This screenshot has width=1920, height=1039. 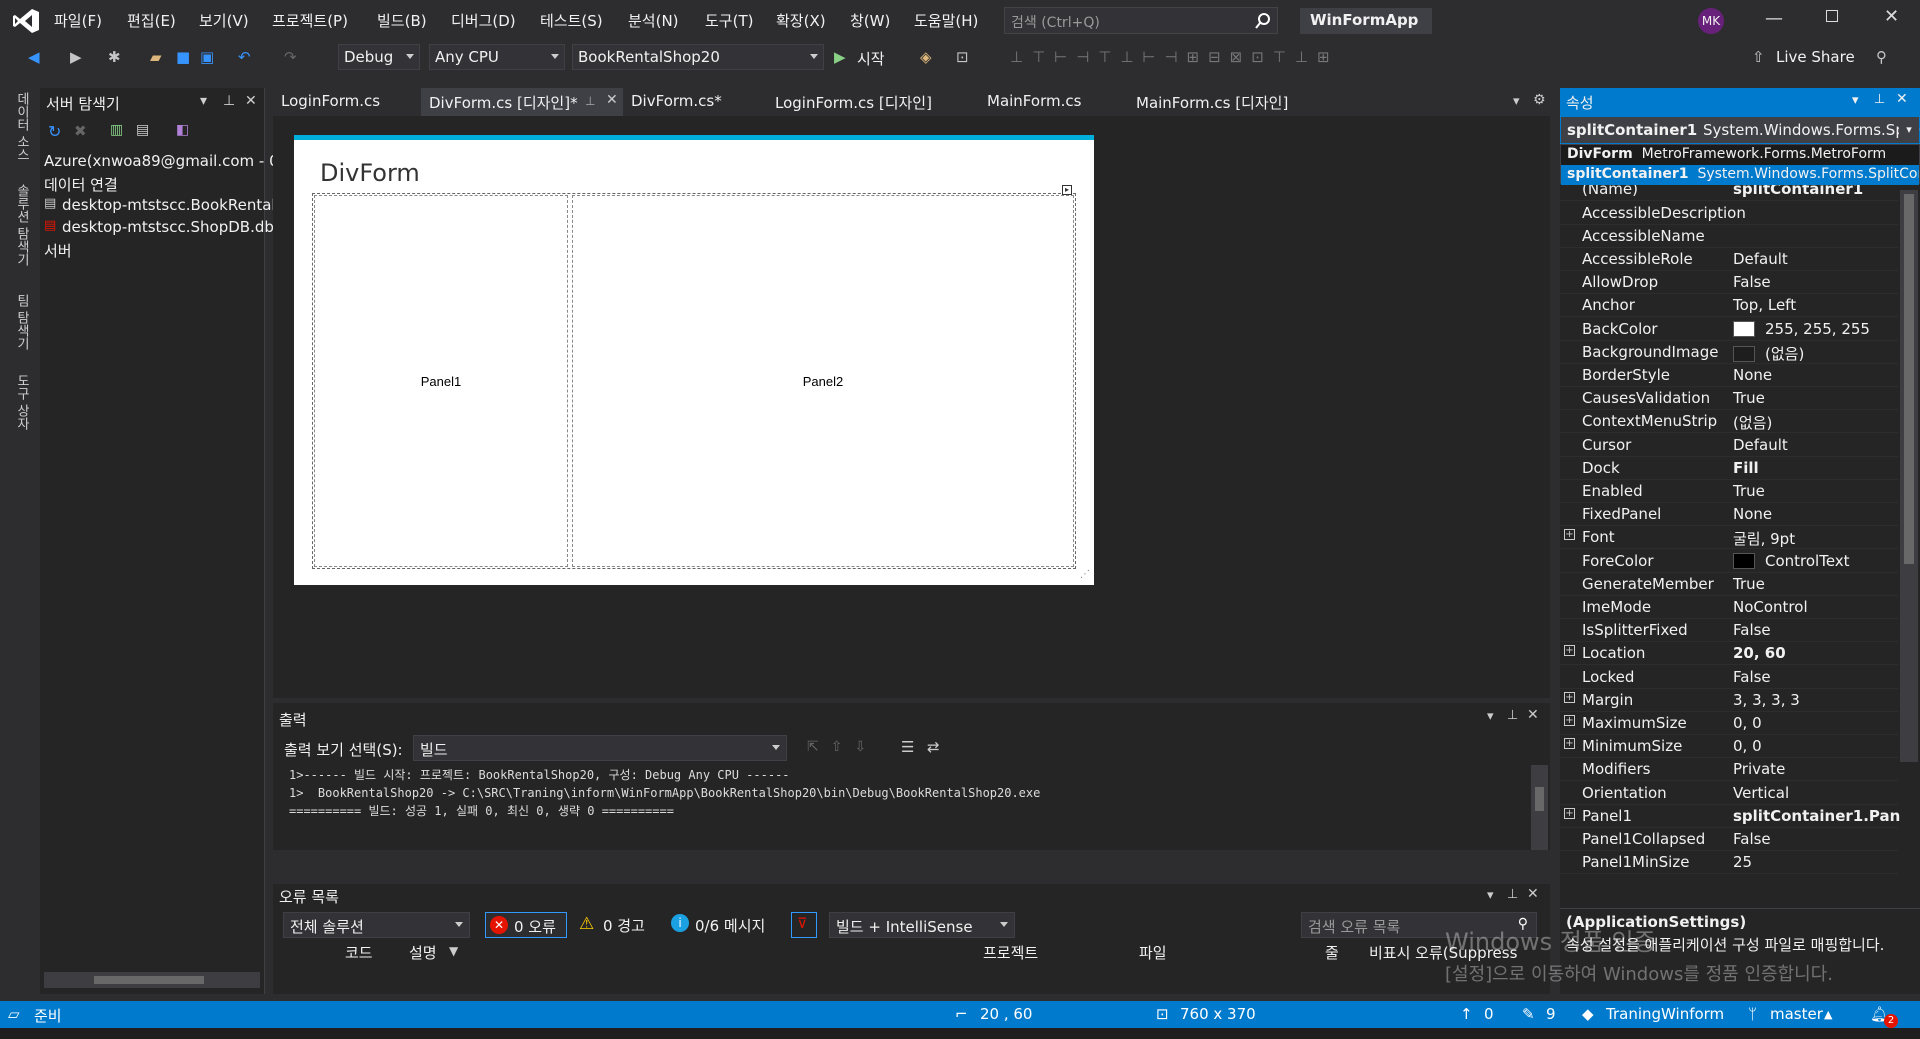 What do you see at coordinates (840, 57) in the screenshot?
I see `start-icon: ▶` at bounding box center [840, 57].